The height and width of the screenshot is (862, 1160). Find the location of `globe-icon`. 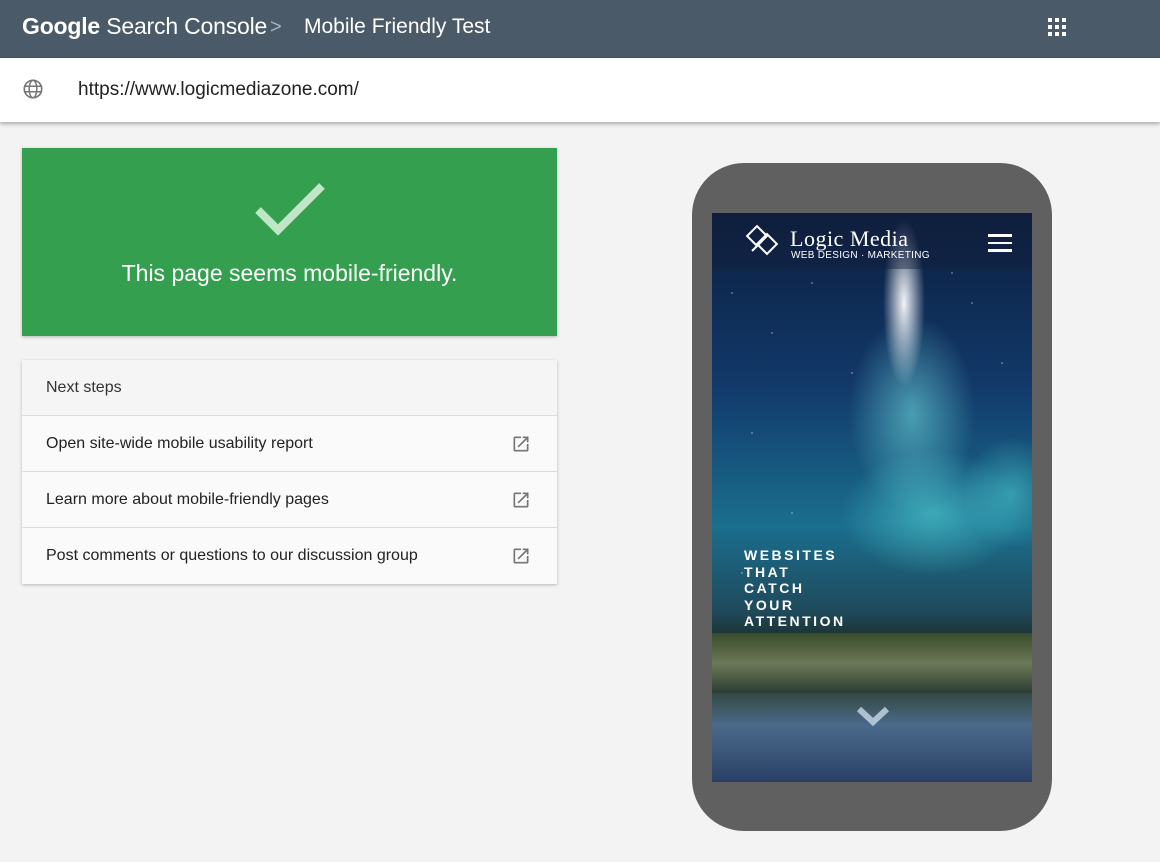

globe-icon is located at coordinates (33, 89).